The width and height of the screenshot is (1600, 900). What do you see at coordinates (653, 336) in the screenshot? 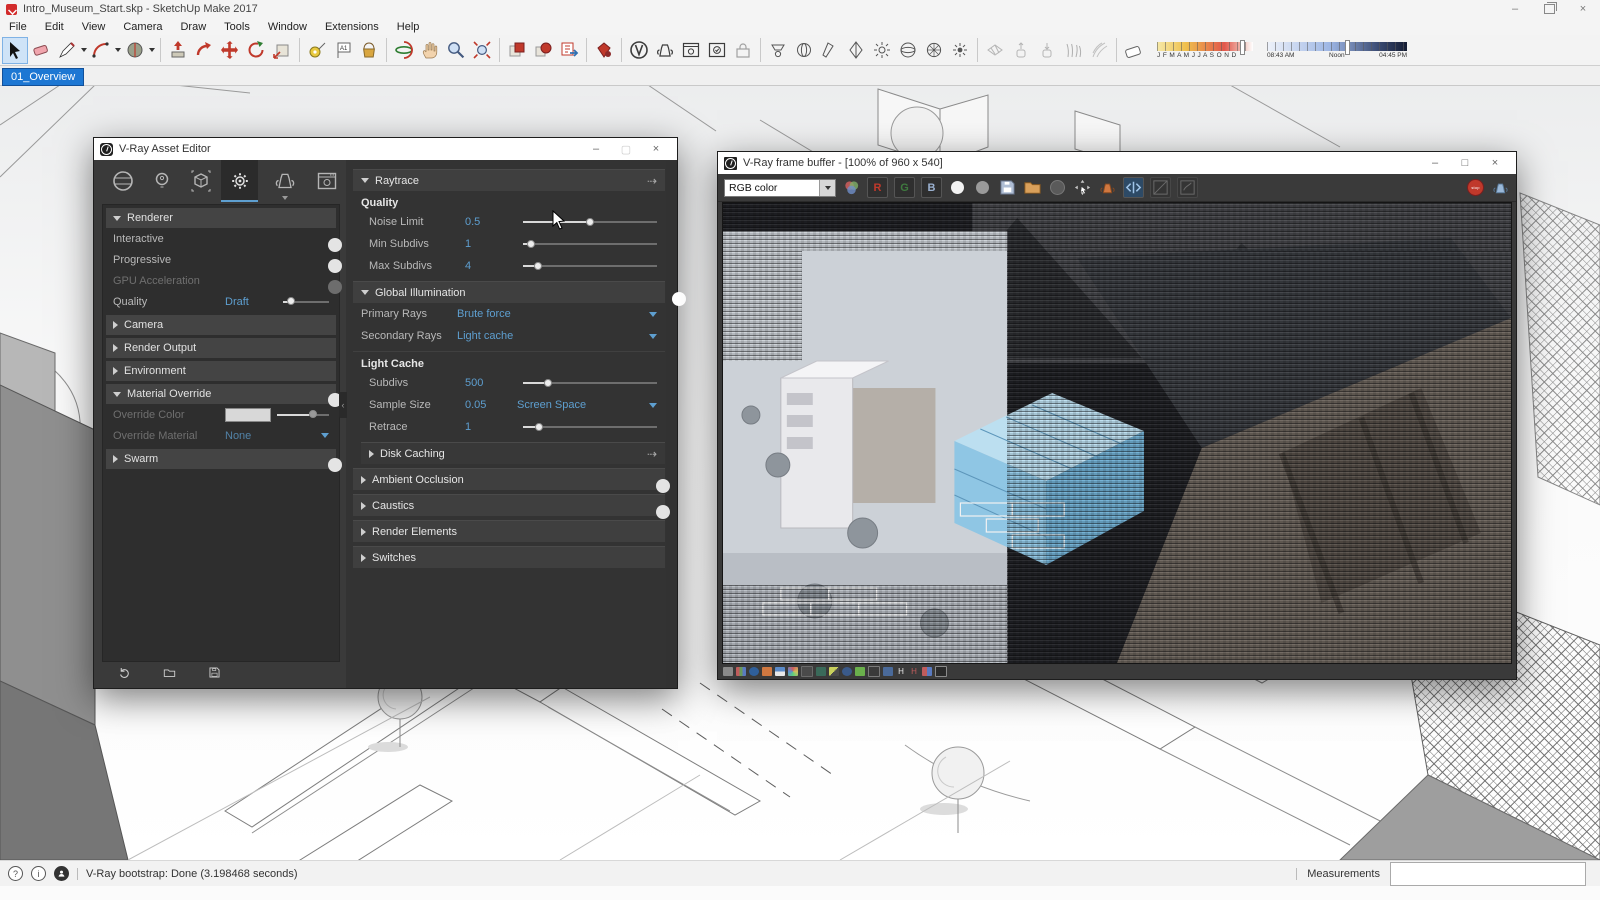
I see `dropdown-chevron-icon` at bounding box center [653, 336].